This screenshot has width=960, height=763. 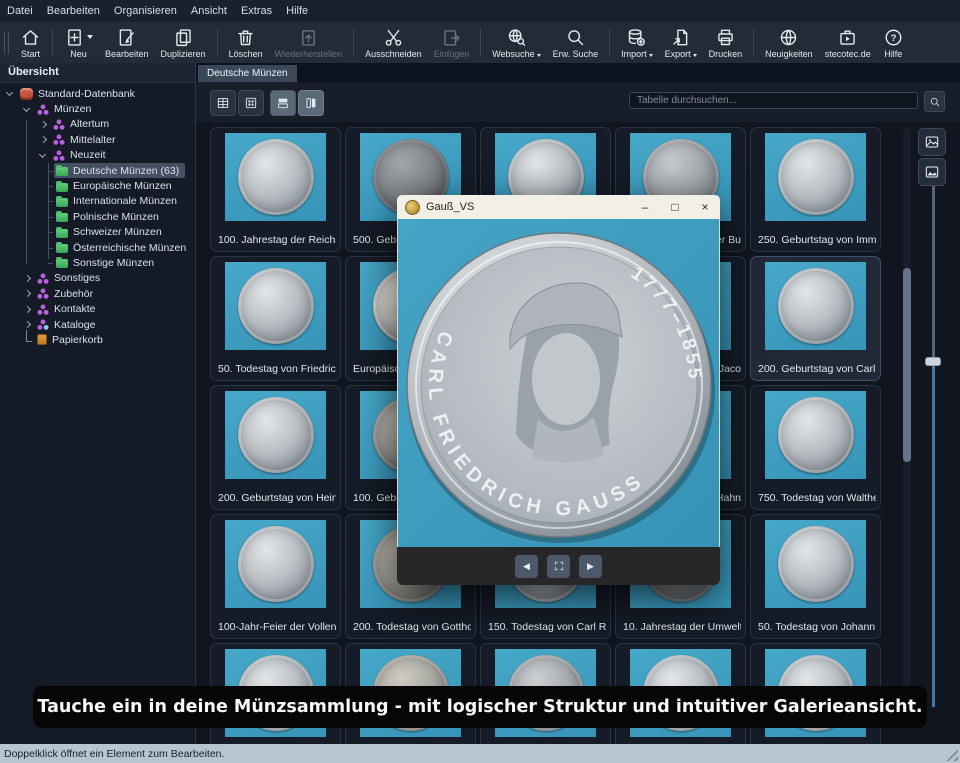 What do you see at coordinates (309, 42) in the screenshot?
I see `toolbar-button-wiederherstellen: Wiederherstellen` at bounding box center [309, 42].